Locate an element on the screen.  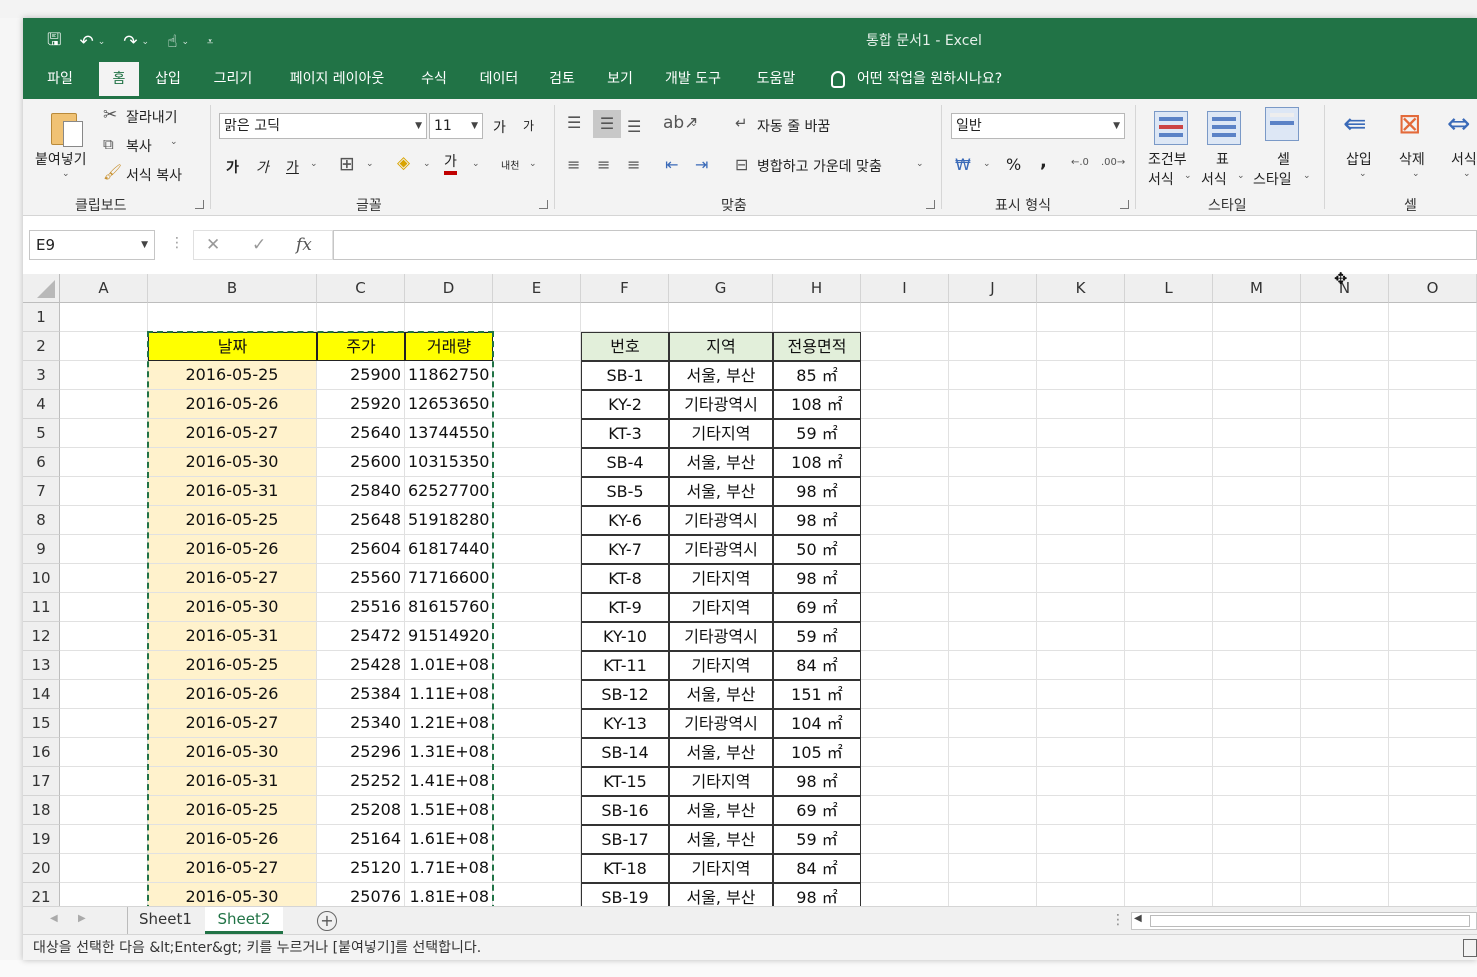
region-cell: 기타광역시 is located at coordinates (721, 520).